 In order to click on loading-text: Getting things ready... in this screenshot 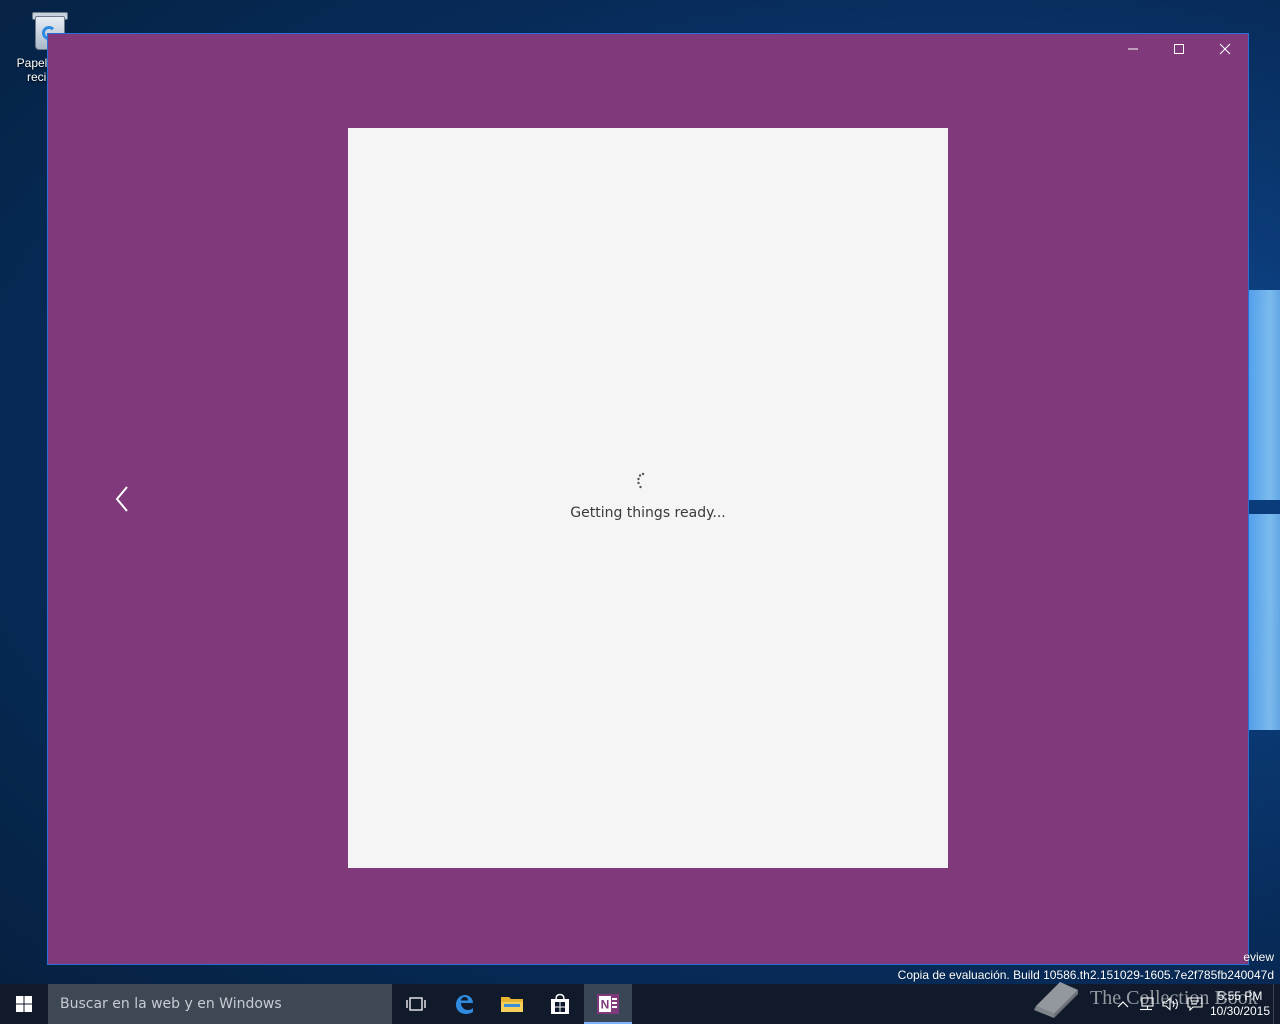, I will do `click(648, 513)`.